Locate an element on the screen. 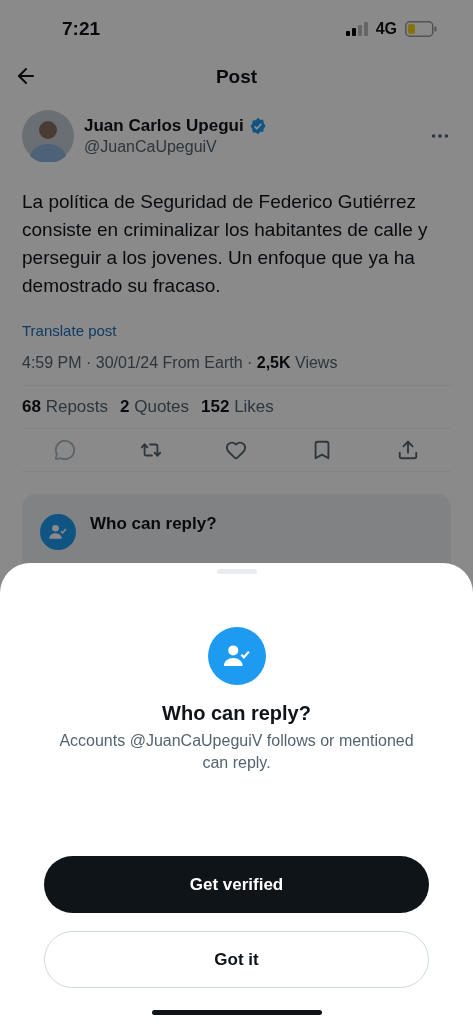  network-label: 4G is located at coordinates (386, 29).